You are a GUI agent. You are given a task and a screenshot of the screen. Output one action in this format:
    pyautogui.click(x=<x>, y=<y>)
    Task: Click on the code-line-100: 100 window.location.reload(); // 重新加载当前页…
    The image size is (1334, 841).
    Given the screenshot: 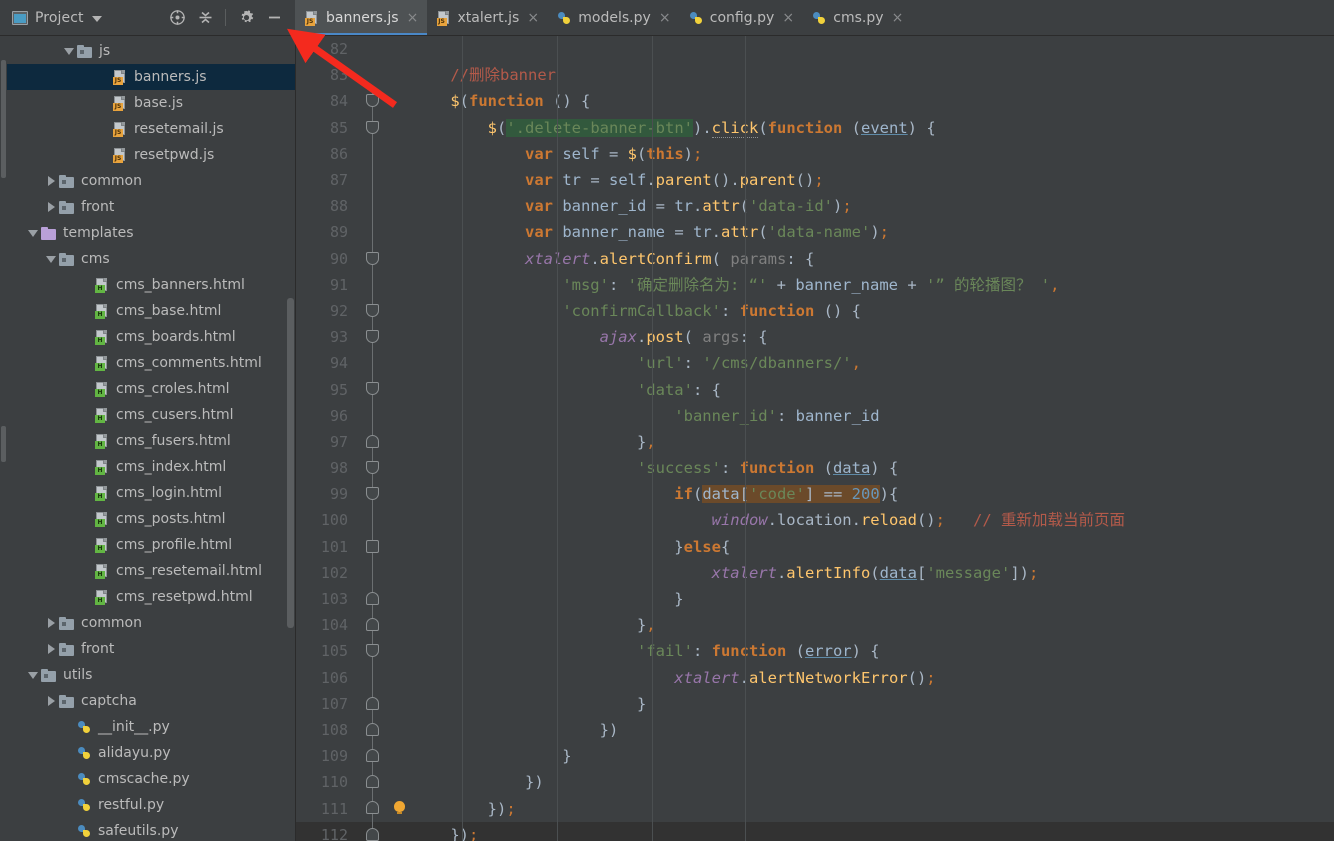 What is the action you would take?
    pyautogui.click(x=815, y=520)
    